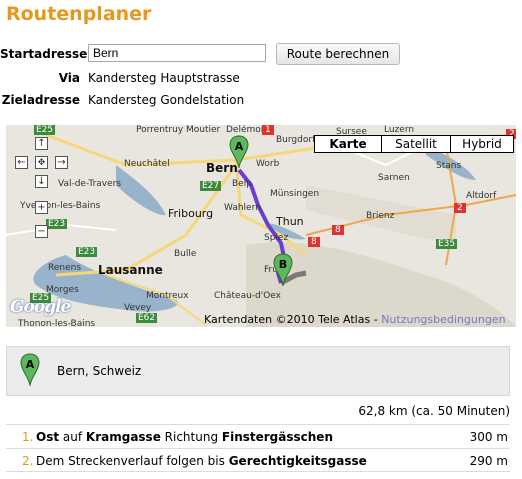  Describe the element at coordinates (164, 78) in the screenshot. I see `via-value: Kandersteg Hauptstrasse` at that location.